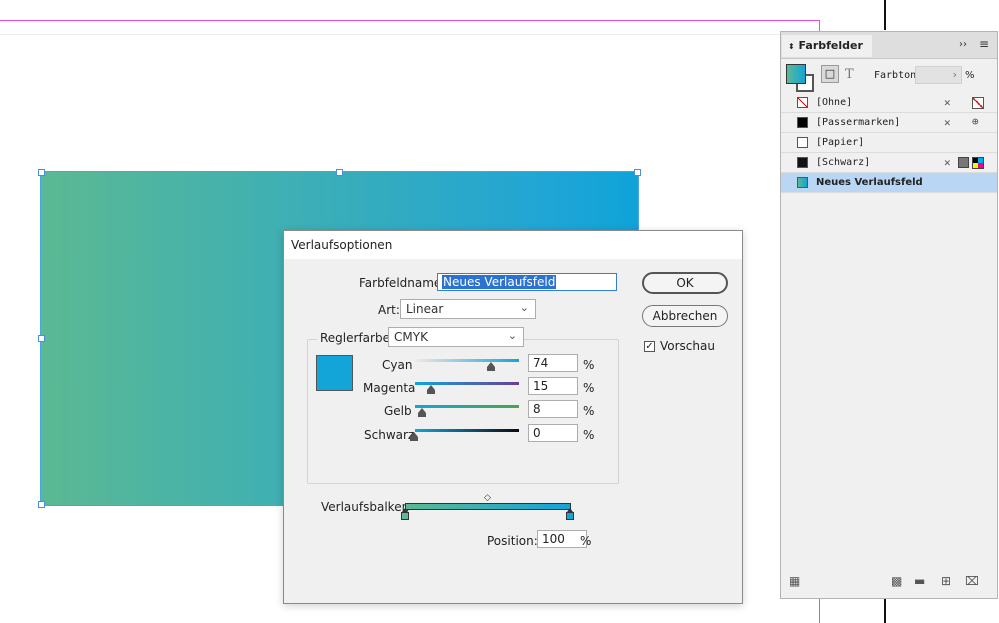 The image size is (999, 623). I want to click on yellow-slider-track, so click(467, 406).